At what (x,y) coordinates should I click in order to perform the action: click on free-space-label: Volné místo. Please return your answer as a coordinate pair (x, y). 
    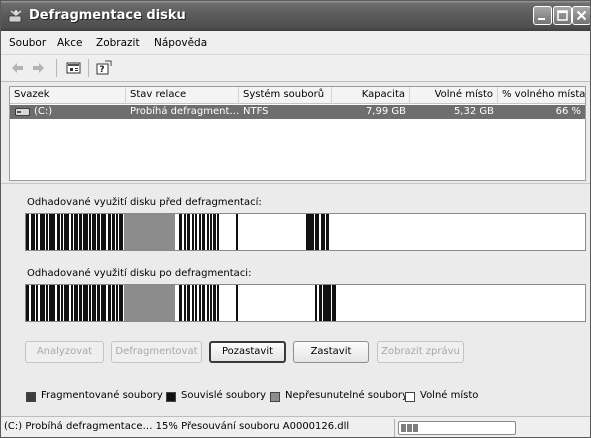
    Looking at the image, I should click on (449, 395).